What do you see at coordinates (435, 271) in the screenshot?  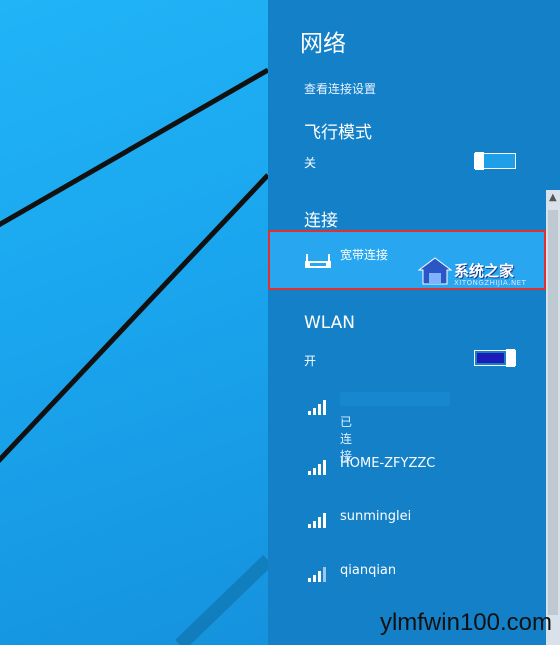 I see `house-logo-icon` at bounding box center [435, 271].